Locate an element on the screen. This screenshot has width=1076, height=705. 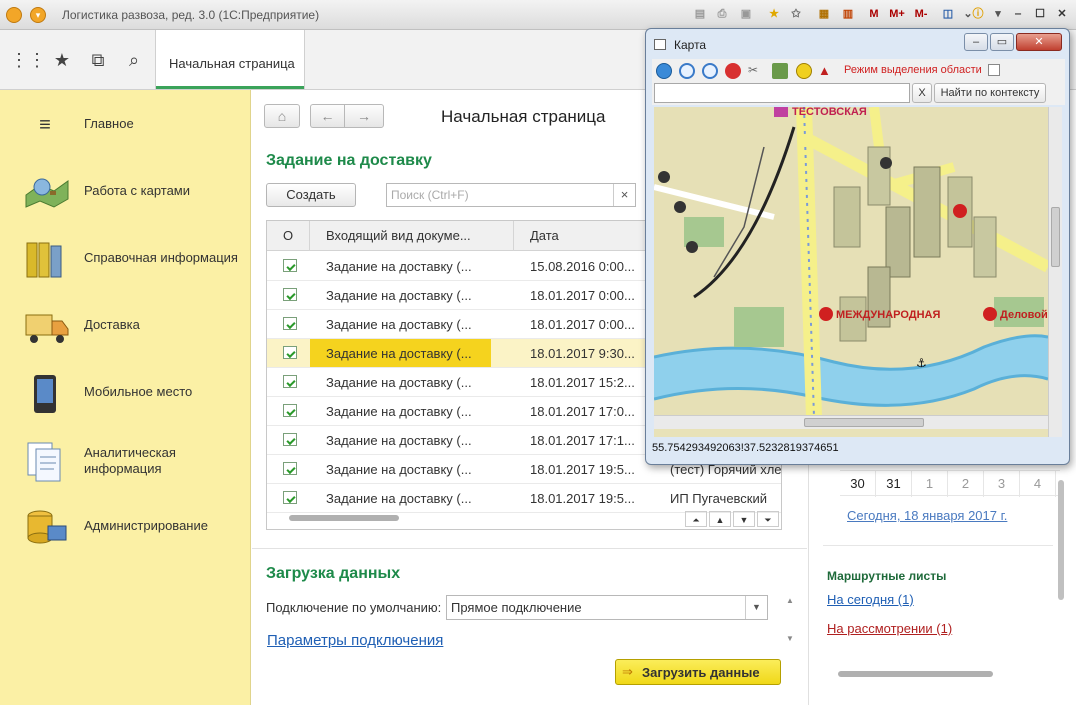
today-link: Сегодня, 18 января 2017 г. is located at coordinates (927, 515).